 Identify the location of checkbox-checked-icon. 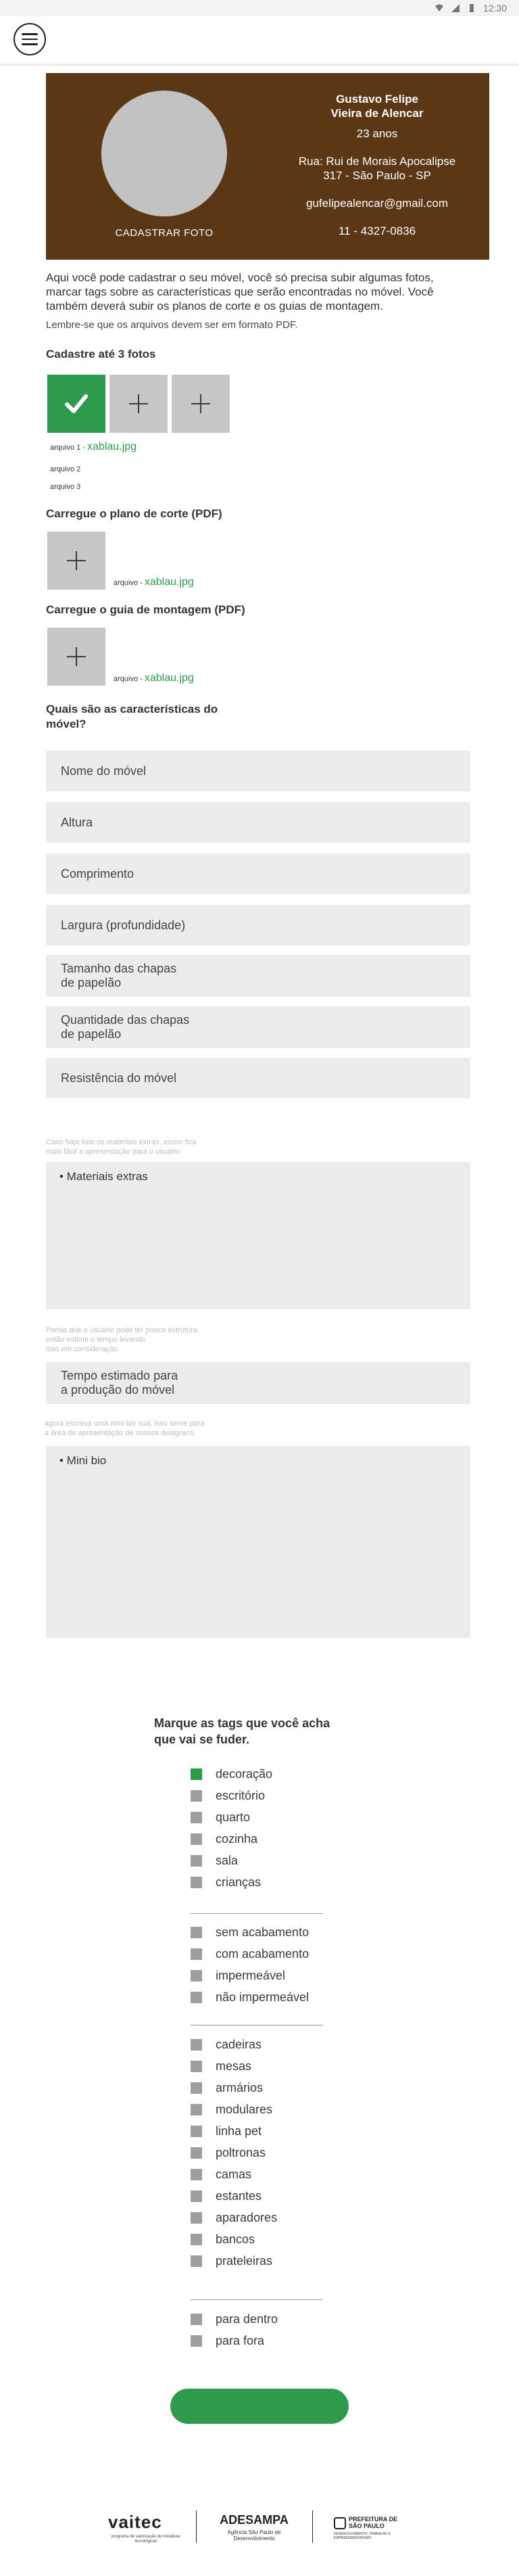
(196, 1774).